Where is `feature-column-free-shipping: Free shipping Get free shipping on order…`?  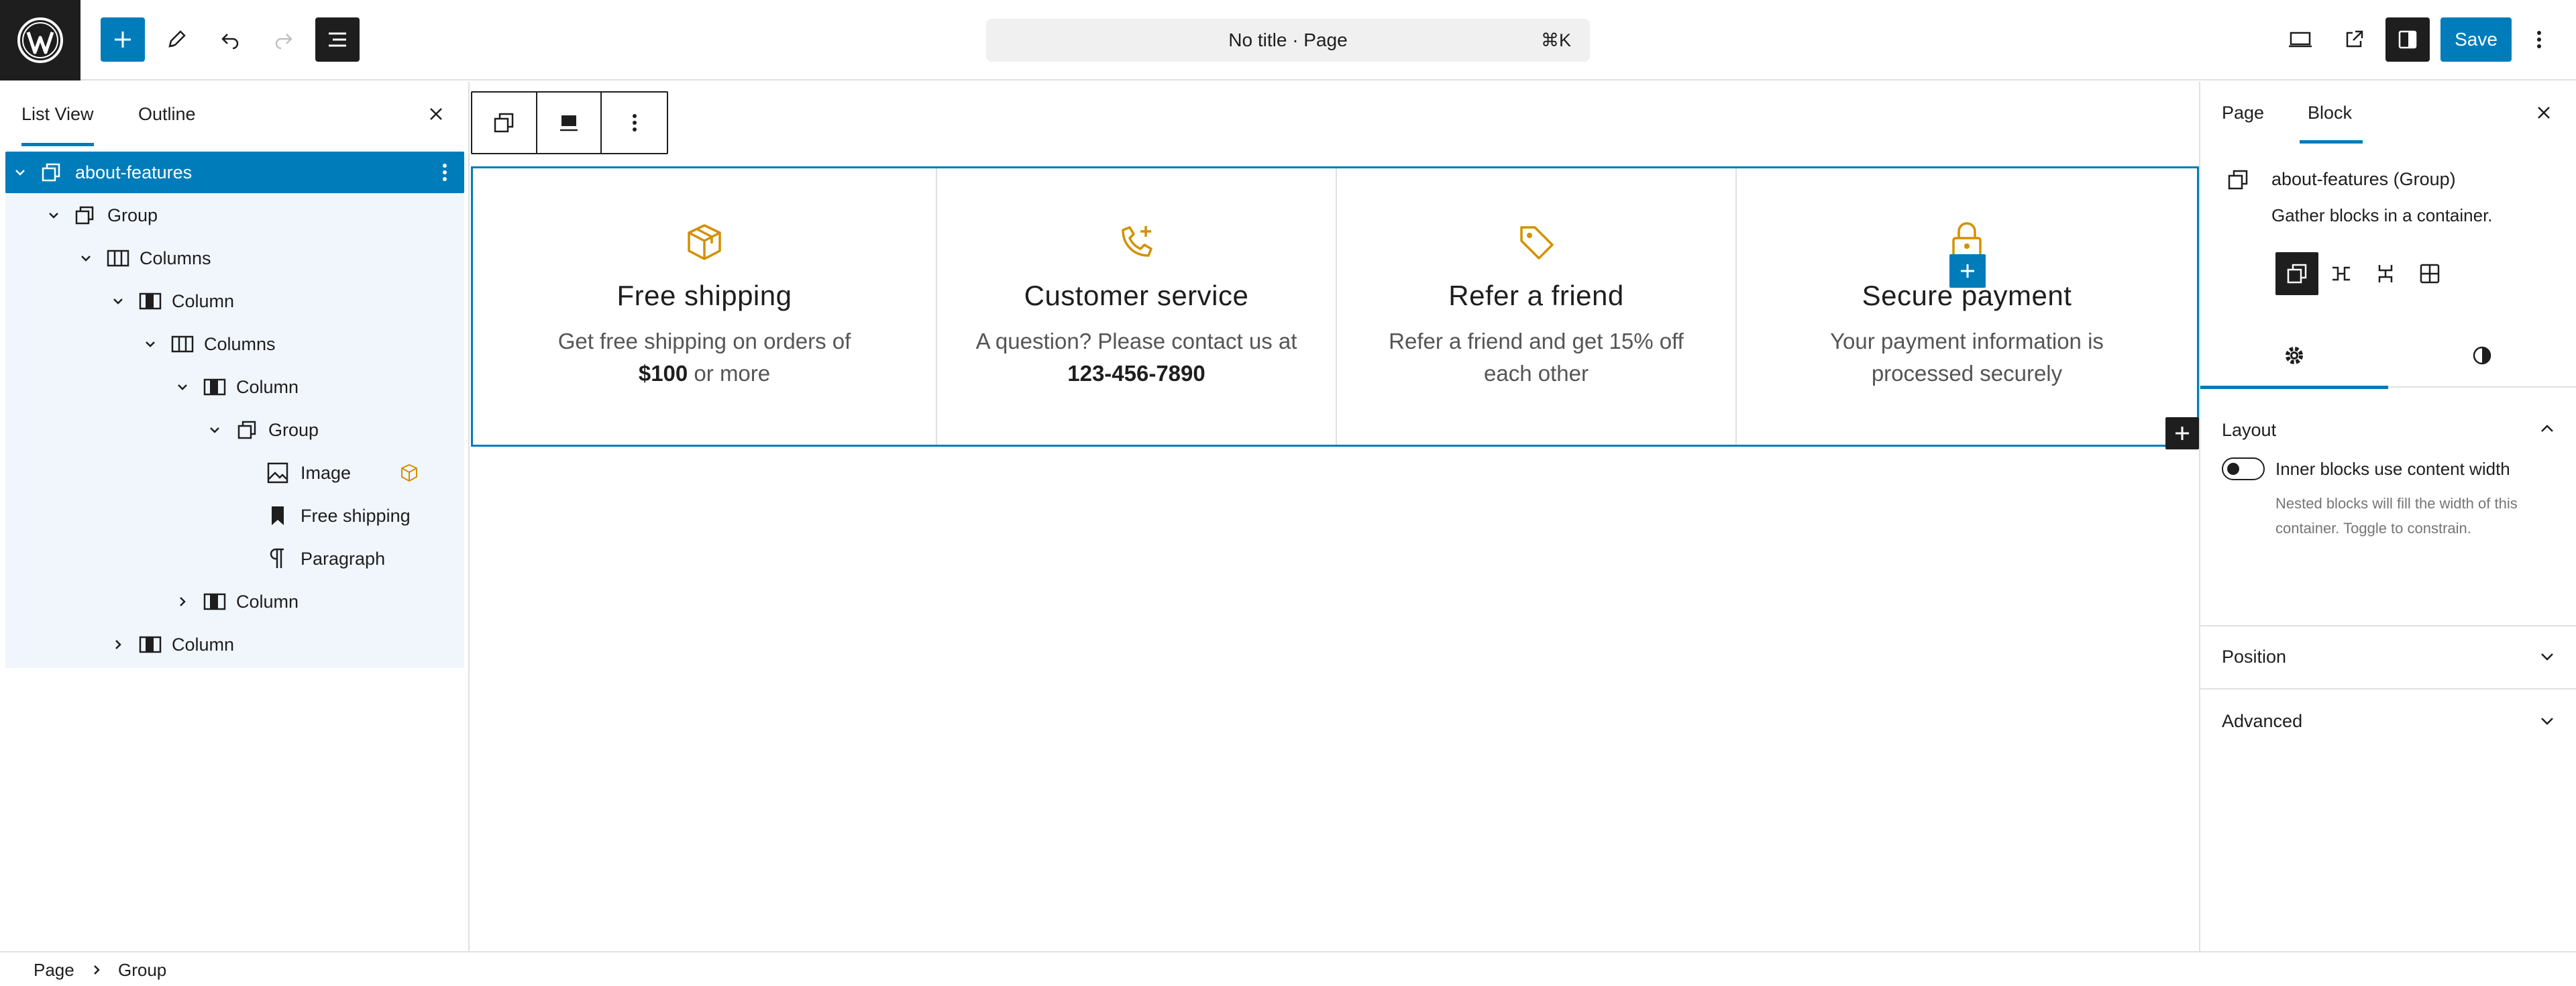
feature-column-free-shipping: Free shipping Get free shipping on order… is located at coordinates (704, 306).